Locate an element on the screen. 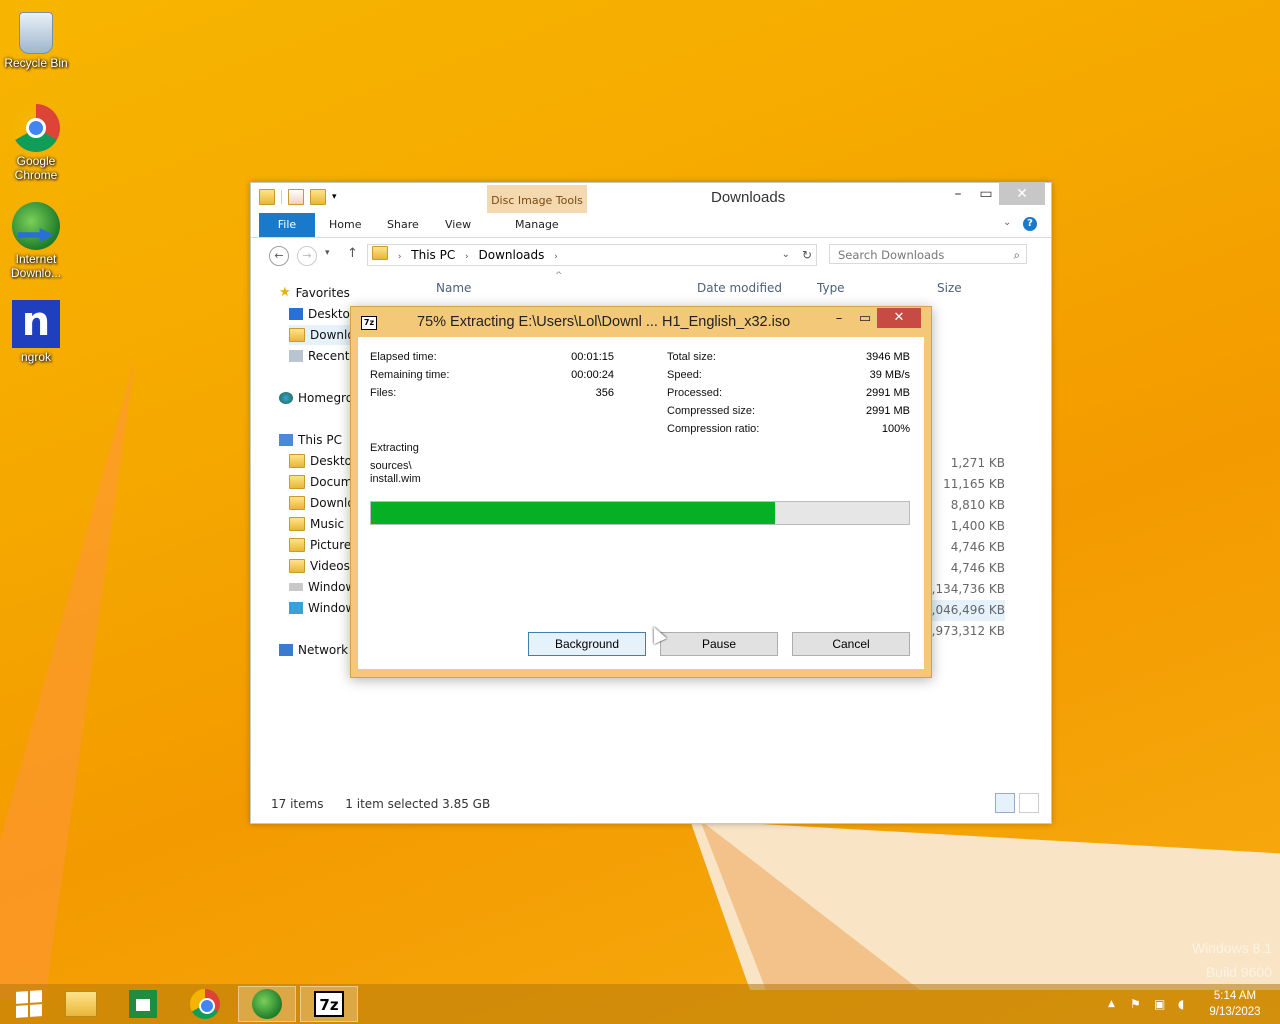 Image resolution: width=1280 pixels, height=1024 pixels. column-header-type: Type is located at coordinates (831, 288).